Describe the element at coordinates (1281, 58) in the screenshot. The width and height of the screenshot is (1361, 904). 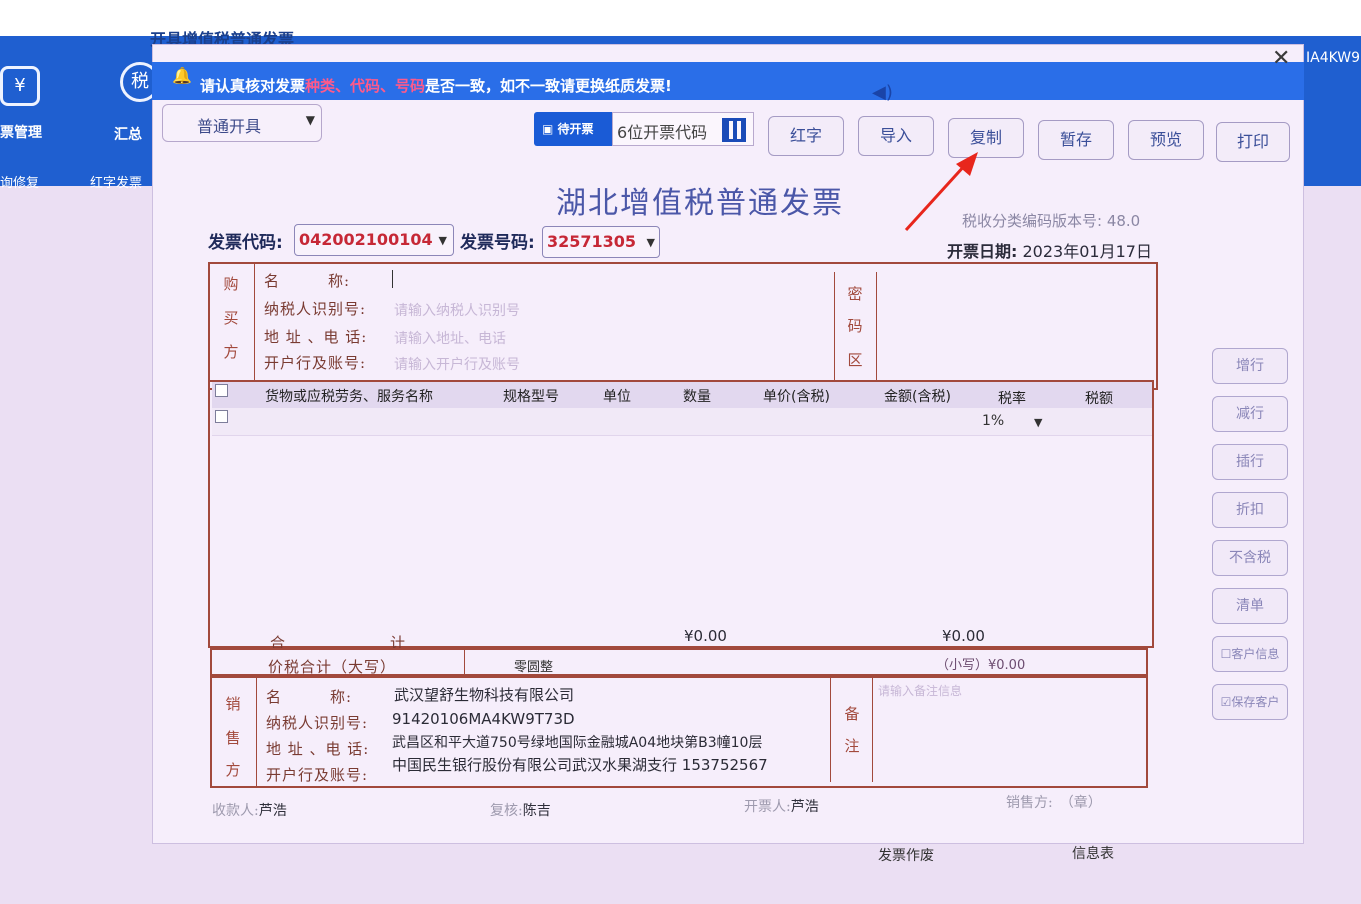
I see `close-icon: ✕` at that location.